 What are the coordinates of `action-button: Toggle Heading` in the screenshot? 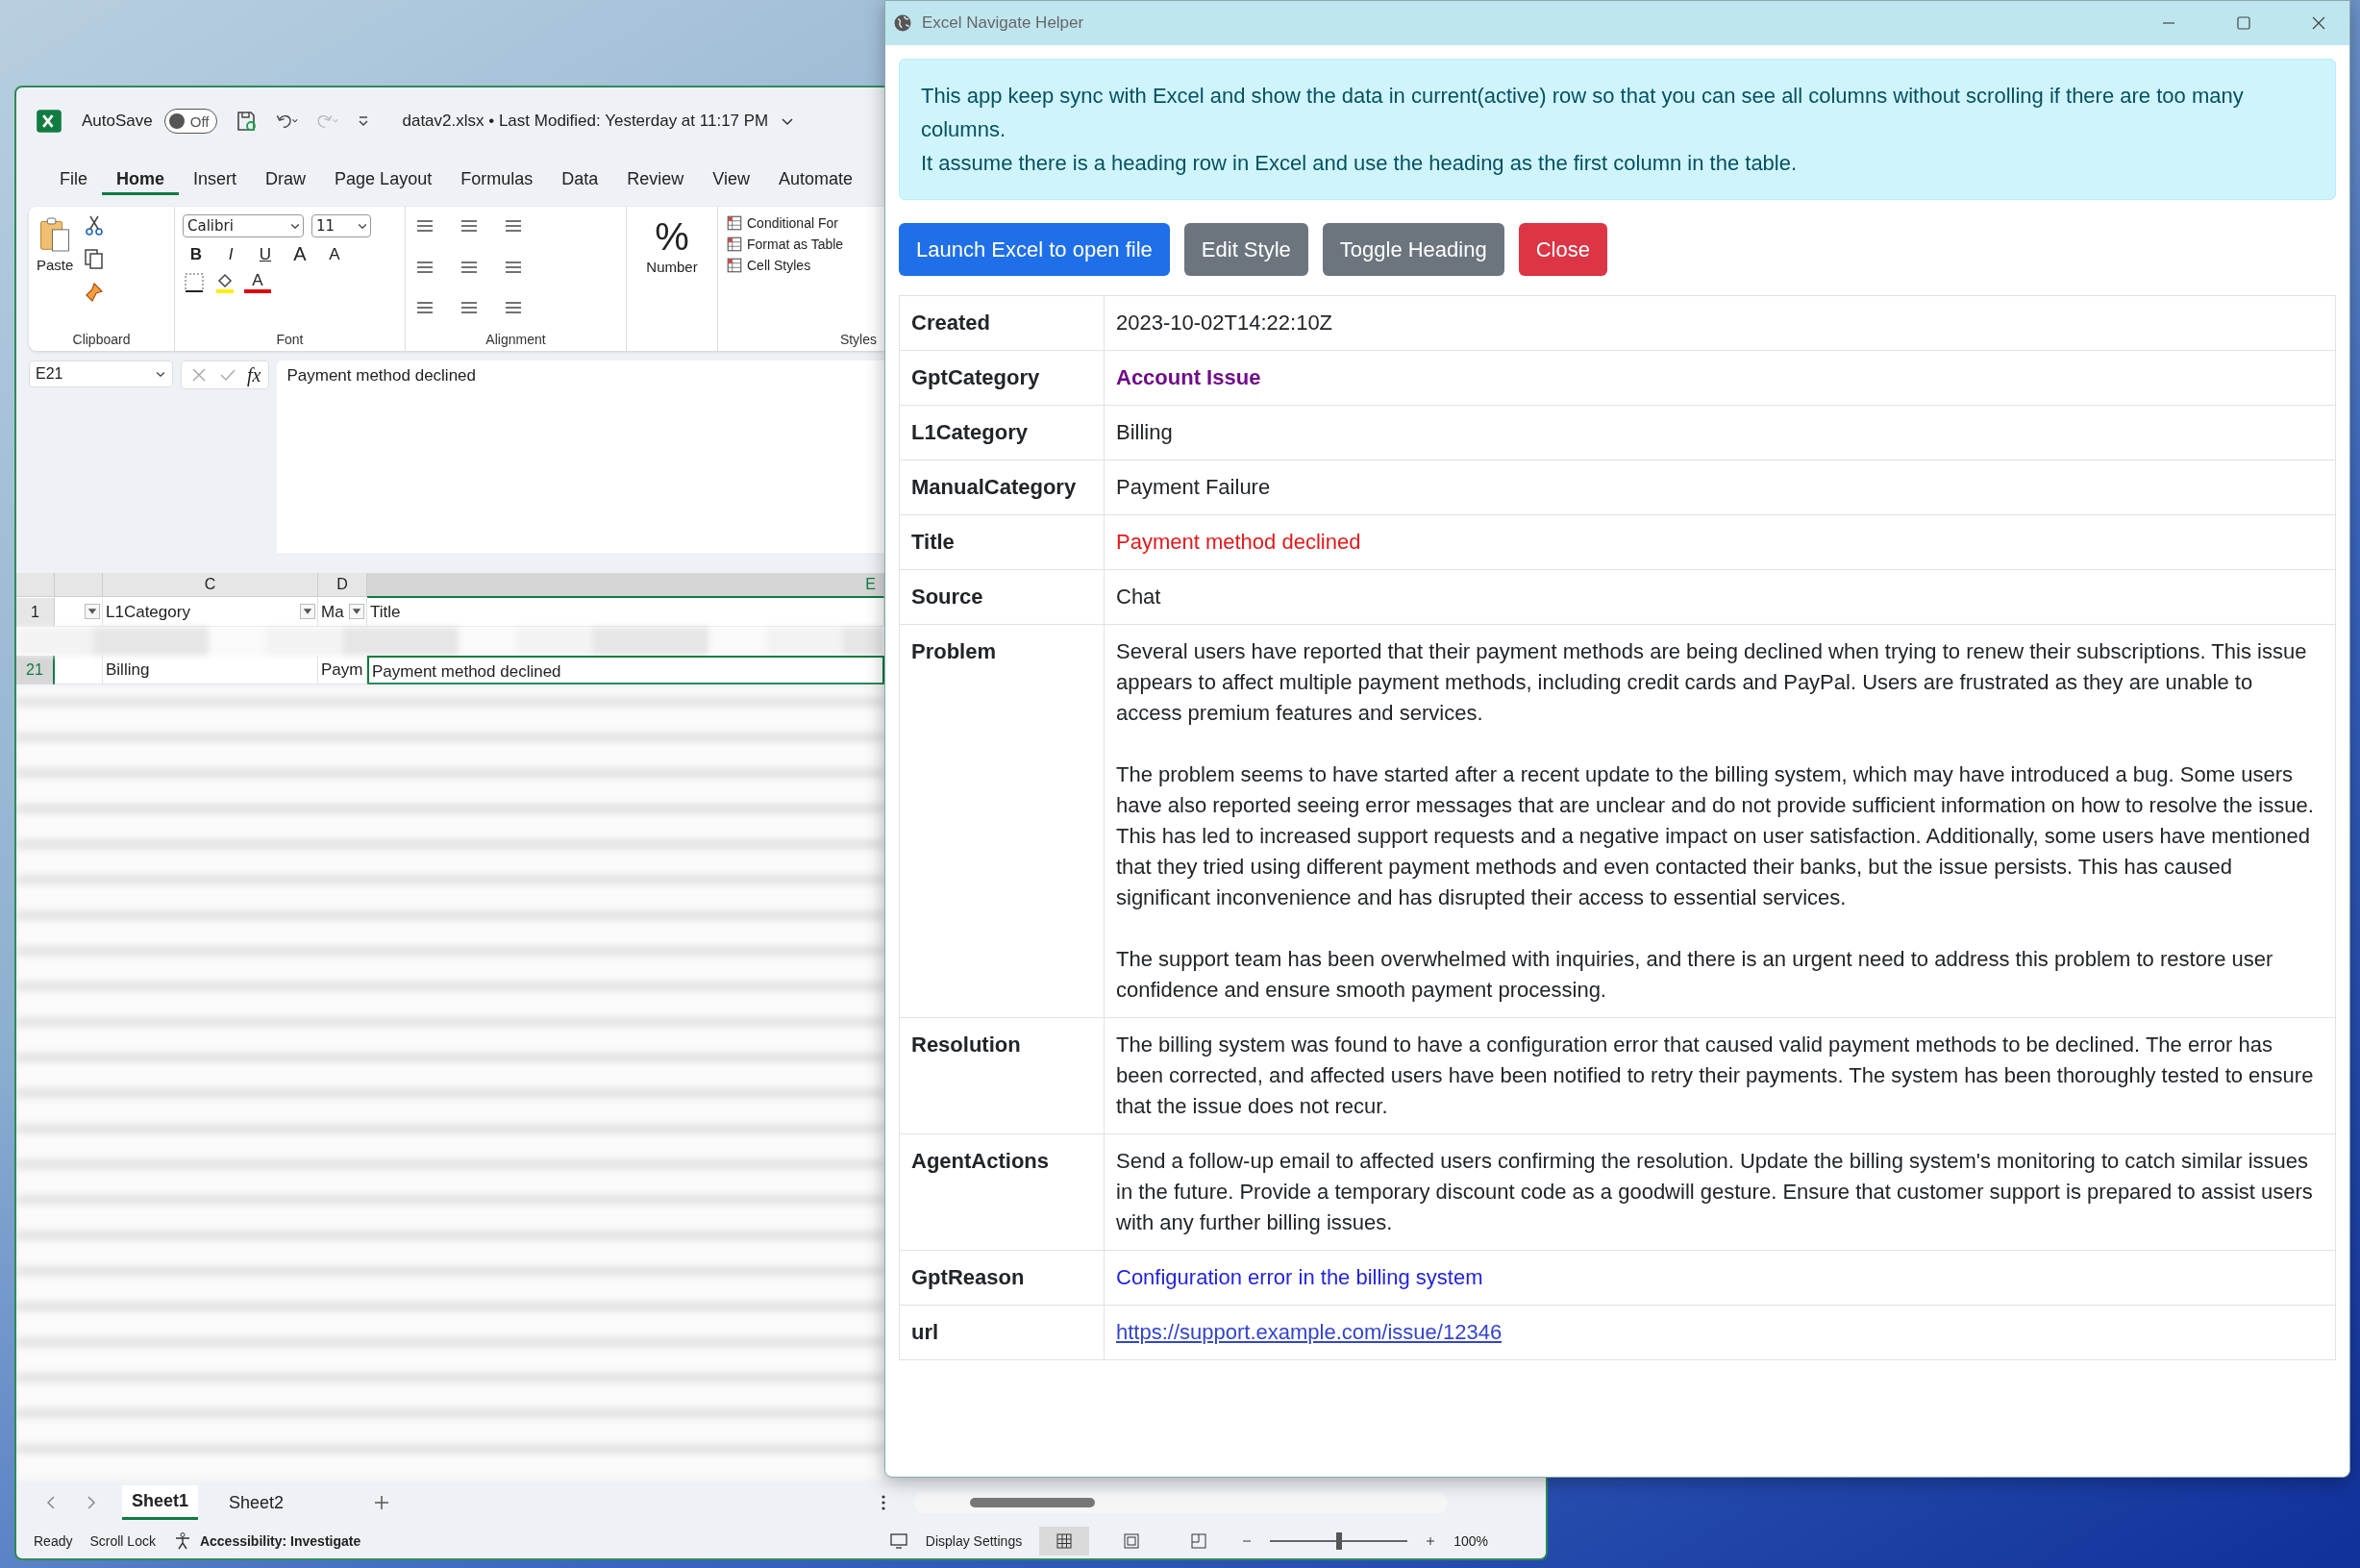 It's located at (1413, 249).